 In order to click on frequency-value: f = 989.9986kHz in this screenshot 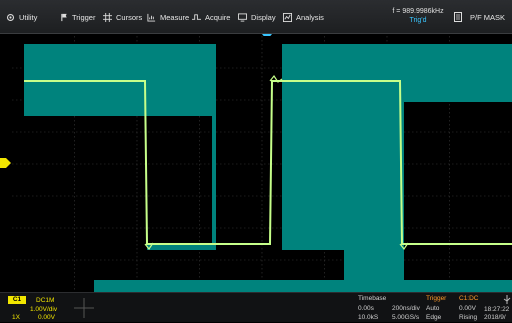, I will do `click(418, 11)`.